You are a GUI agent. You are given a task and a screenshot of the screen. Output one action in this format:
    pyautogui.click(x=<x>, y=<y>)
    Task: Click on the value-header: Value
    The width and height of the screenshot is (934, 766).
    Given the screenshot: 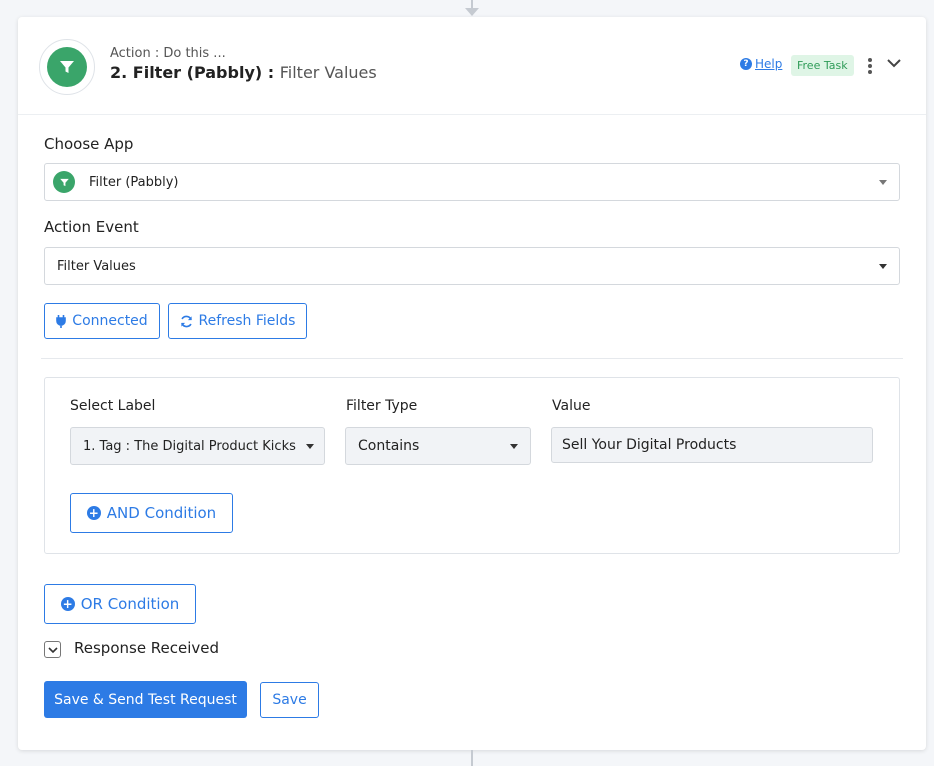 What is the action you would take?
    pyautogui.click(x=571, y=406)
    